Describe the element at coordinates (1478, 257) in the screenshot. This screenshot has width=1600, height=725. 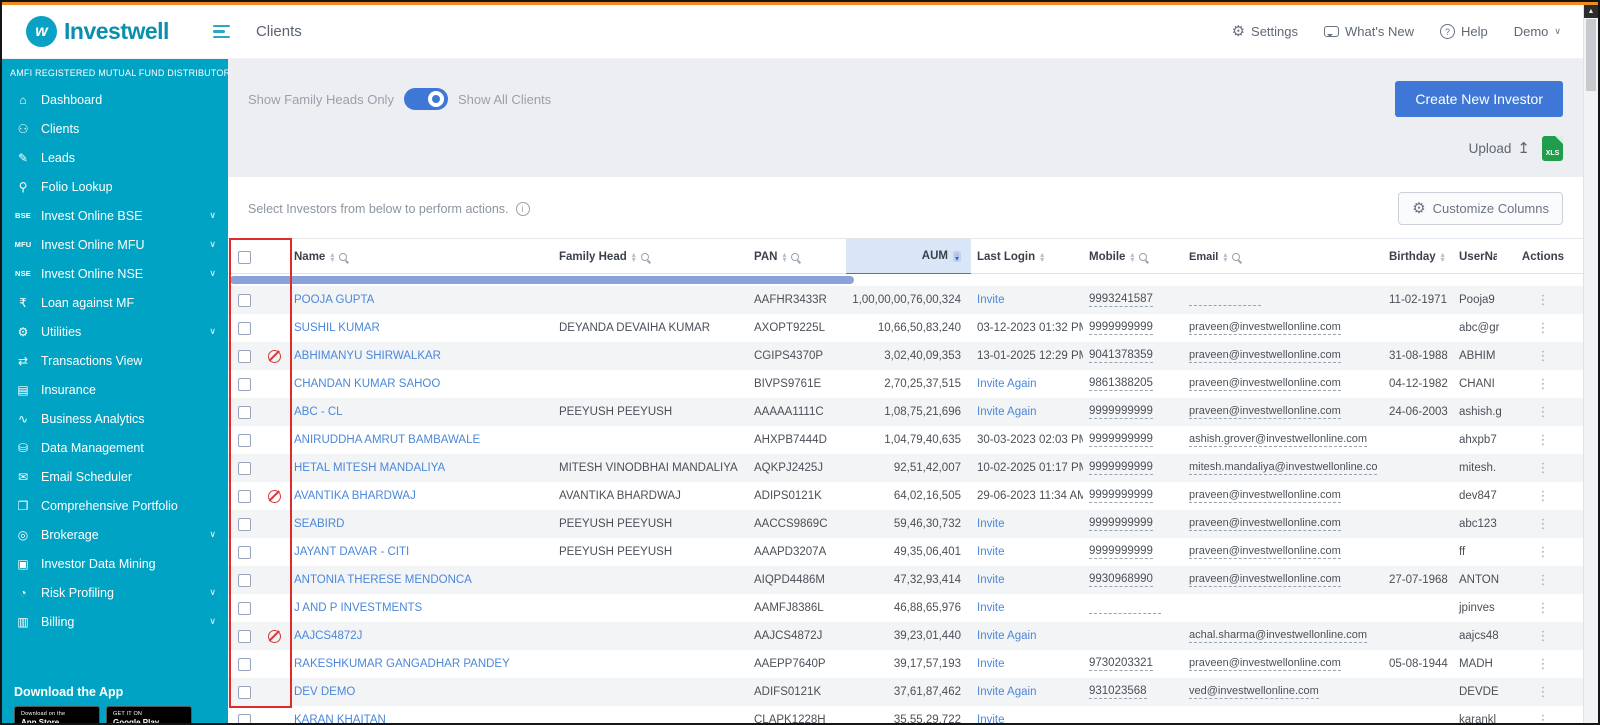
I see `column-header-usernam: UserNam` at that location.